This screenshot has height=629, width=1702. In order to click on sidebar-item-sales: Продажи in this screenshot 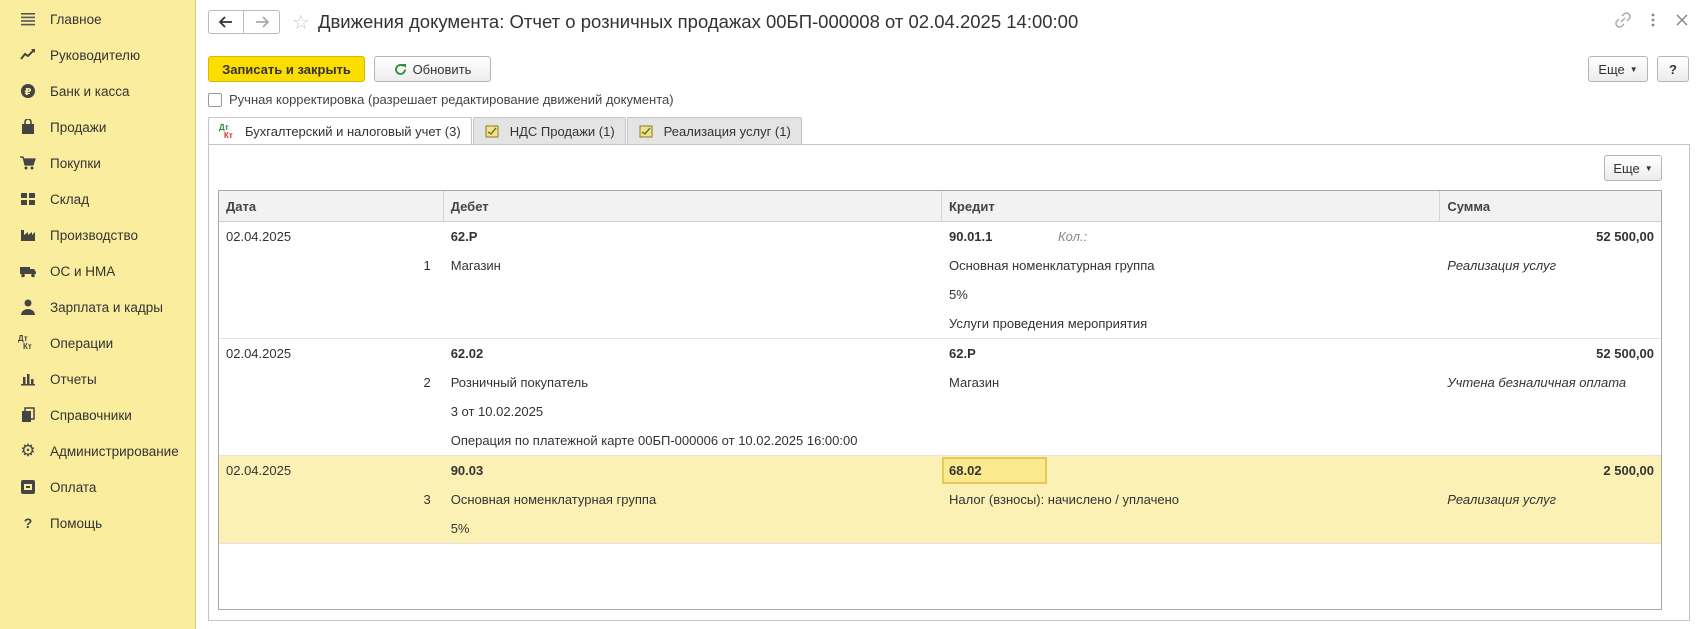, I will do `click(97, 127)`.